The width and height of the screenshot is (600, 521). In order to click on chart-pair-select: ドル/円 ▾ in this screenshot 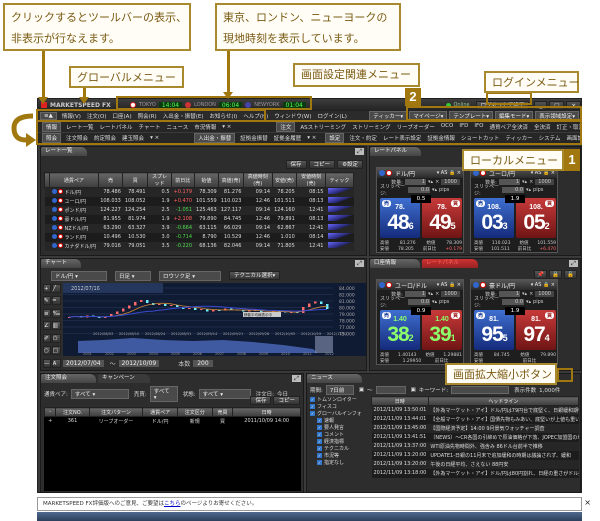, I will do `click(79, 276)`.